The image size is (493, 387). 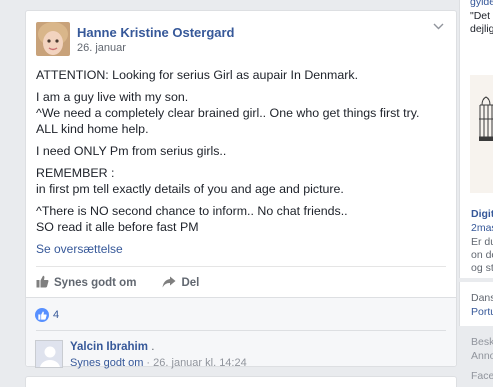 What do you see at coordinates (106, 363) in the screenshot?
I see `comment-like-link: Synes godt om` at bounding box center [106, 363].